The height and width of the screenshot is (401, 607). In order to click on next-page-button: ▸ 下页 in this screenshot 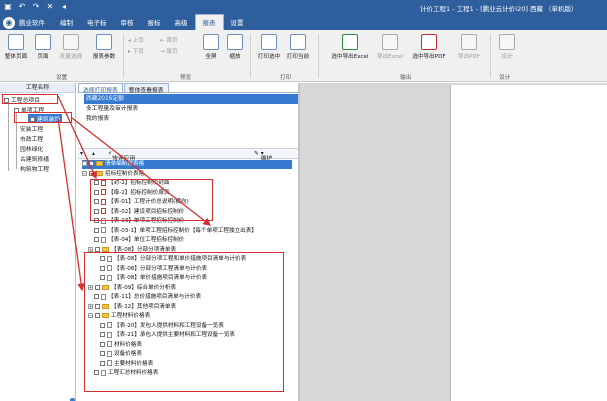, I will do `click(136, 51)`.